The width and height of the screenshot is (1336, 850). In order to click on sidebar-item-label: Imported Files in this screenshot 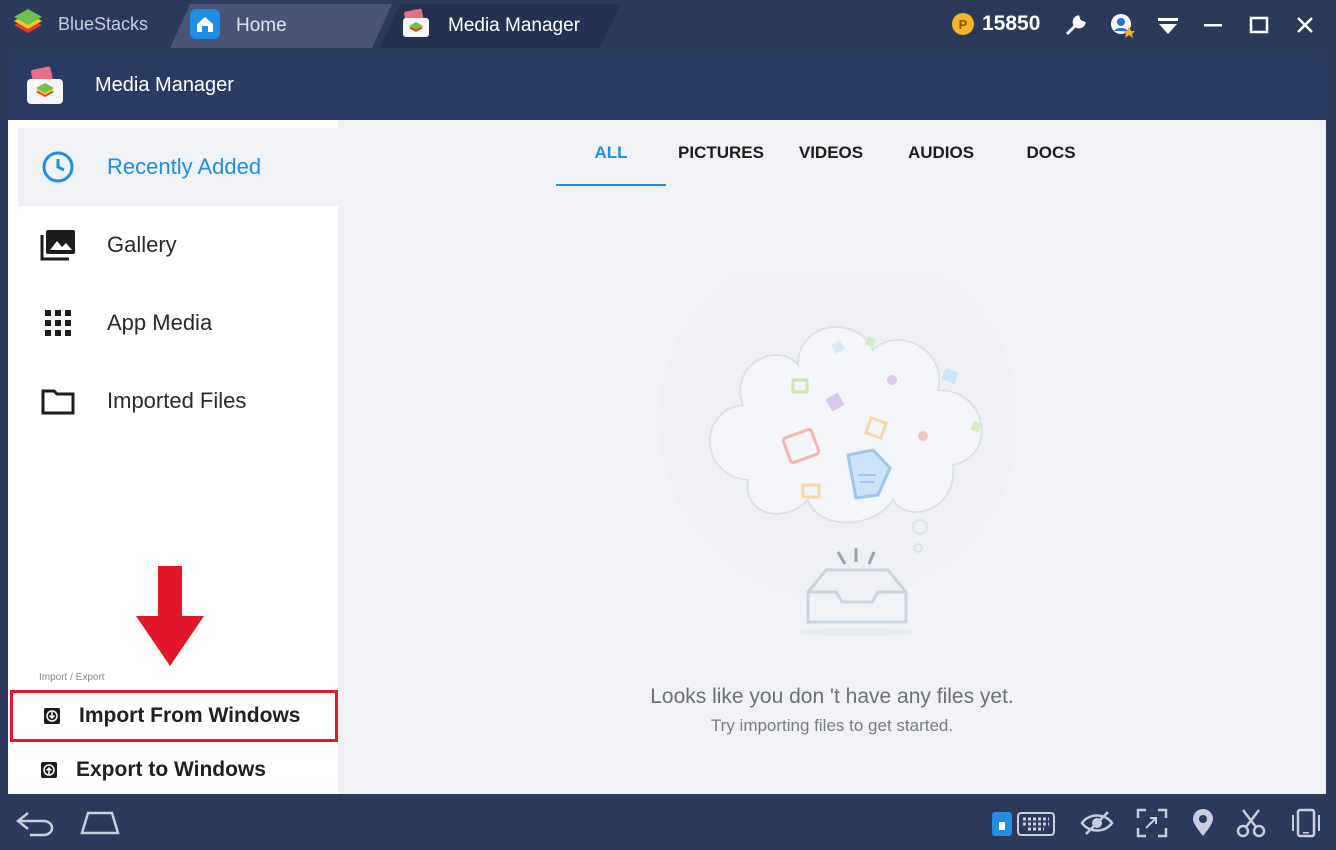, I will do `click(177, 400)`.